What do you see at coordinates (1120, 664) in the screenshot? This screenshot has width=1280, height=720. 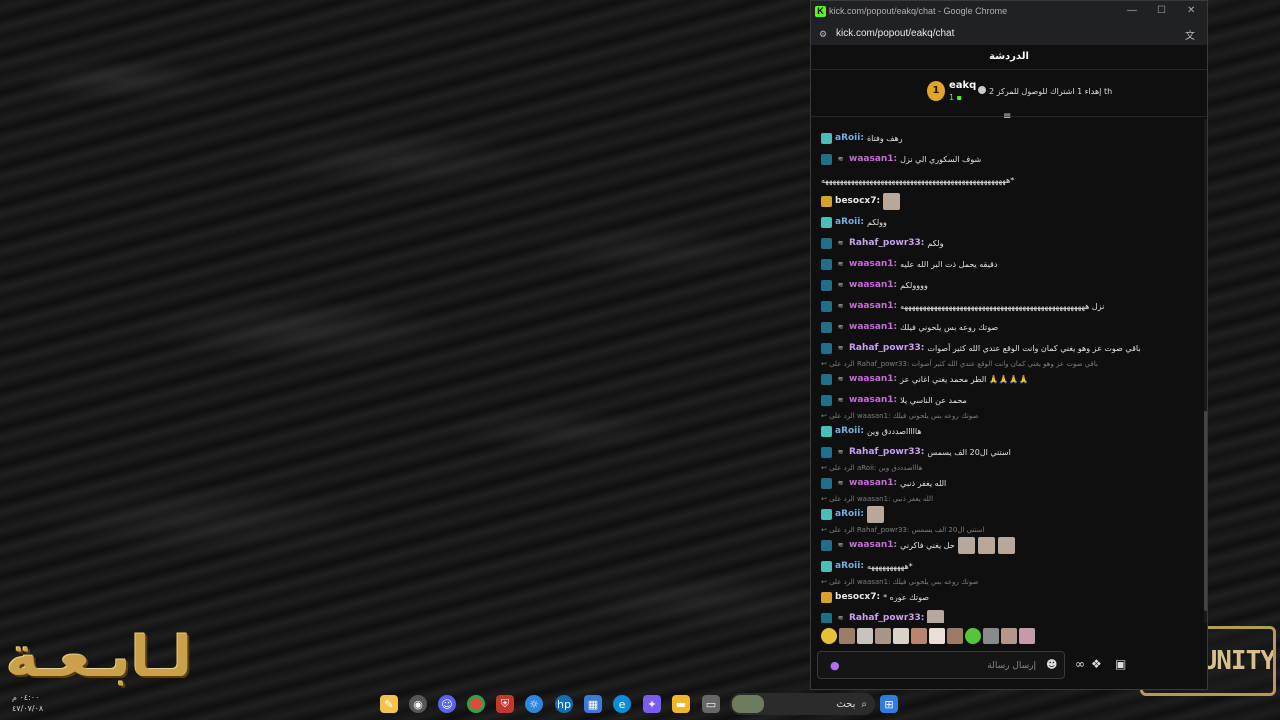 I see `gift-box-icon: ▣` at bounding box center [1120, 664].